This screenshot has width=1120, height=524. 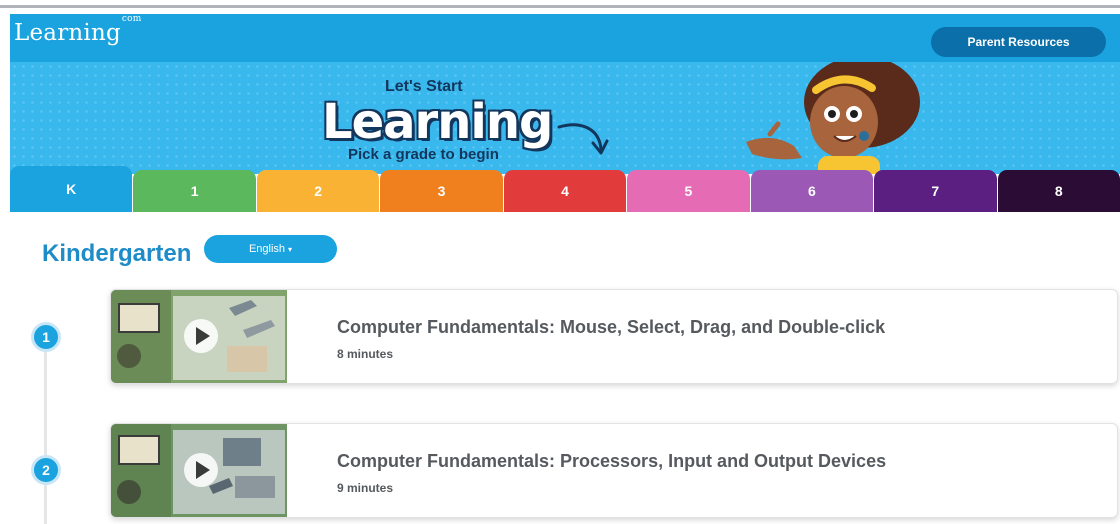 I want to click on logo-suffix: com, so click(x=131, y=19).